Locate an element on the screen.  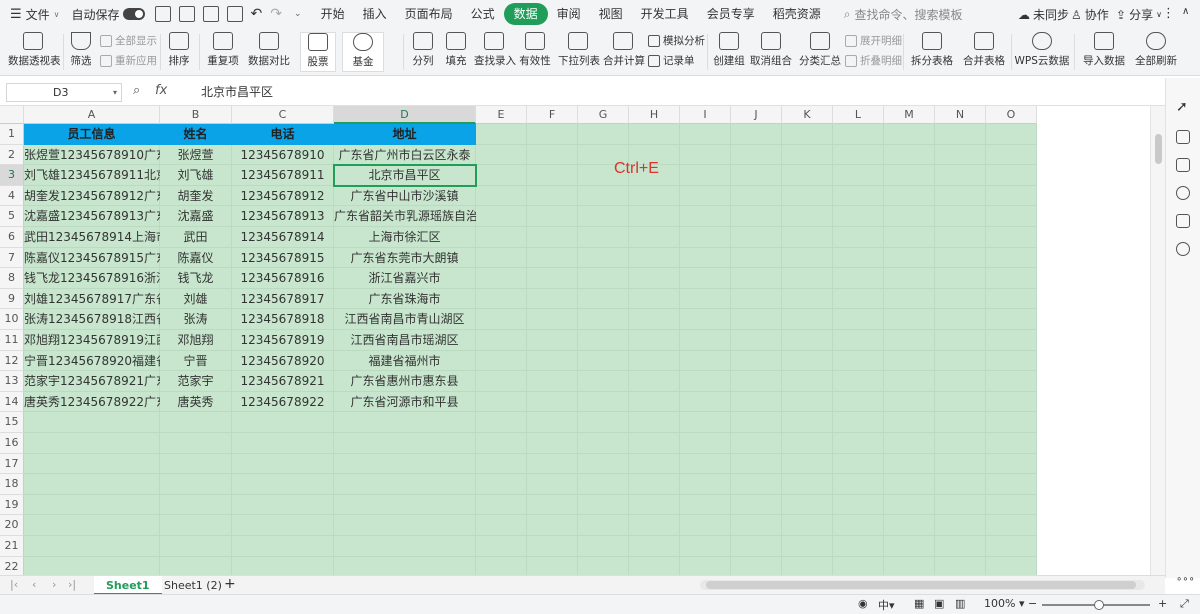
cell-j17 is located at coordinates (756, 464).